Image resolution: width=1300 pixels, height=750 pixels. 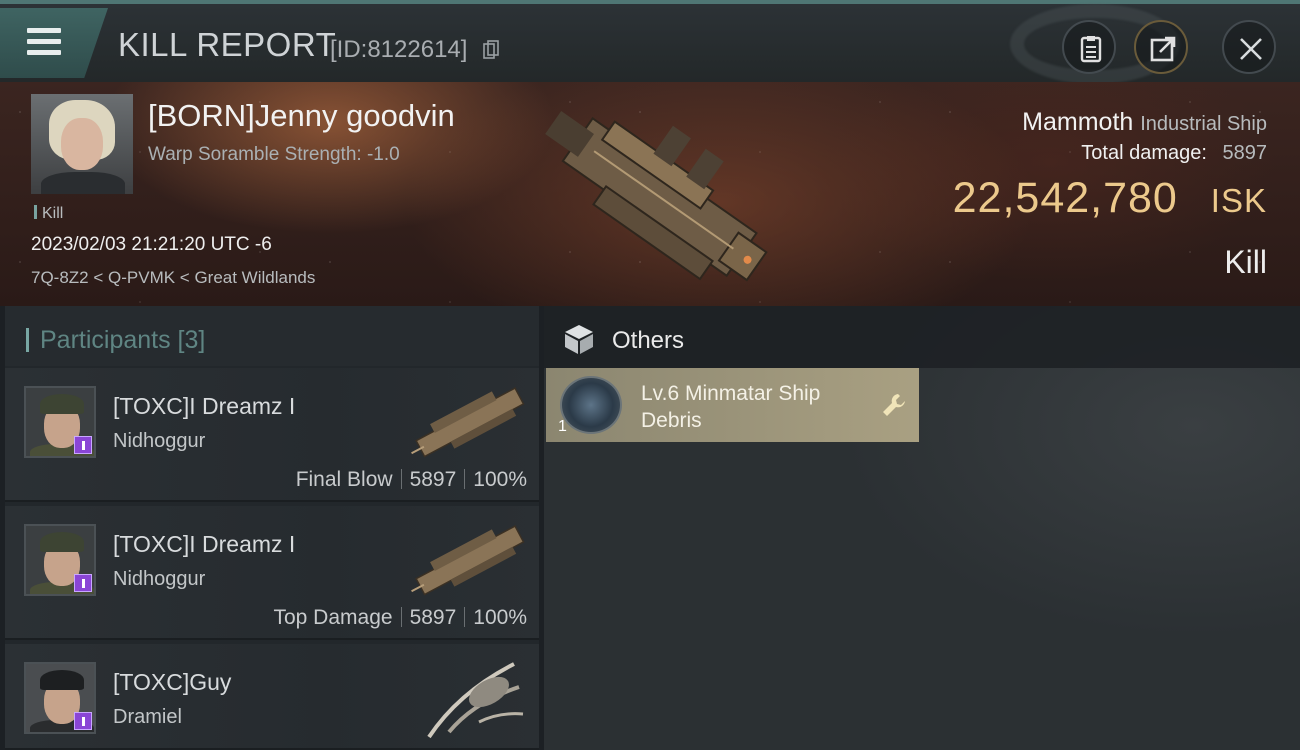 I want to click on report-id: [ID:8122614], so click(x=399, y=49).